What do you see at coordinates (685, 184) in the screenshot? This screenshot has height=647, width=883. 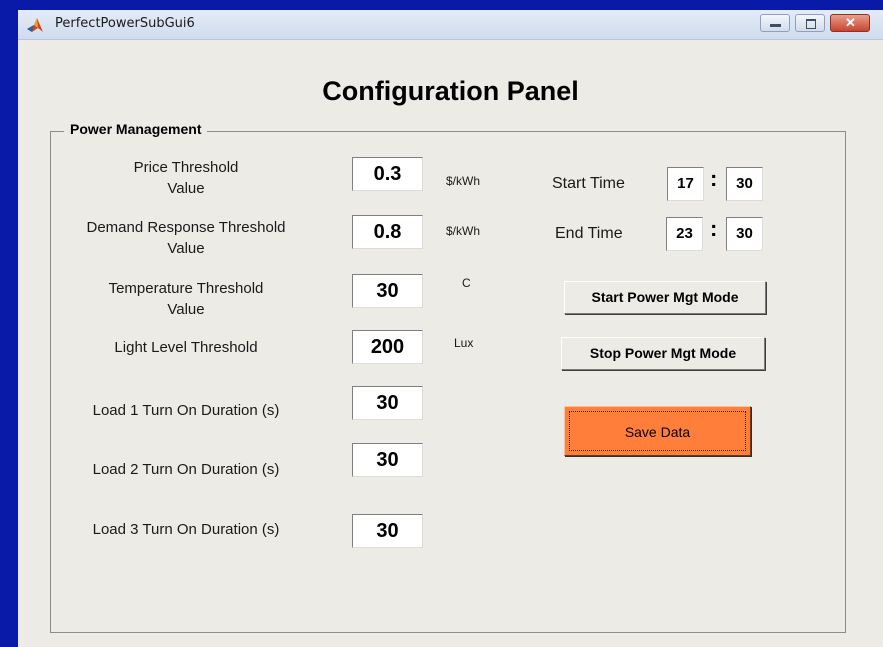 I see `start-hour-input: 17` at bounding box center [685, 184].